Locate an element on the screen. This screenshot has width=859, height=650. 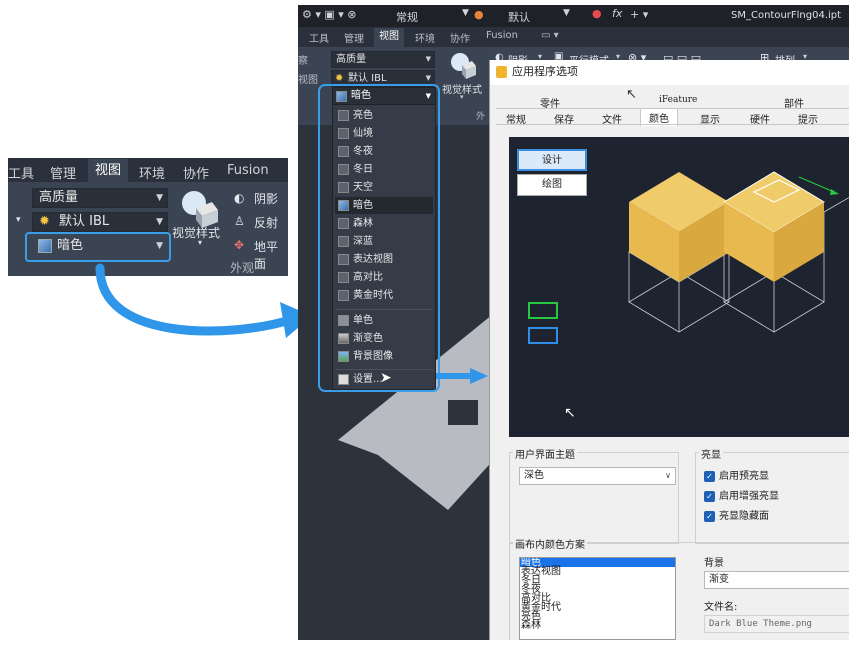
ibl-dropdown: ✹ 默认 IBL ▼ is located at coordinates (100, 222).